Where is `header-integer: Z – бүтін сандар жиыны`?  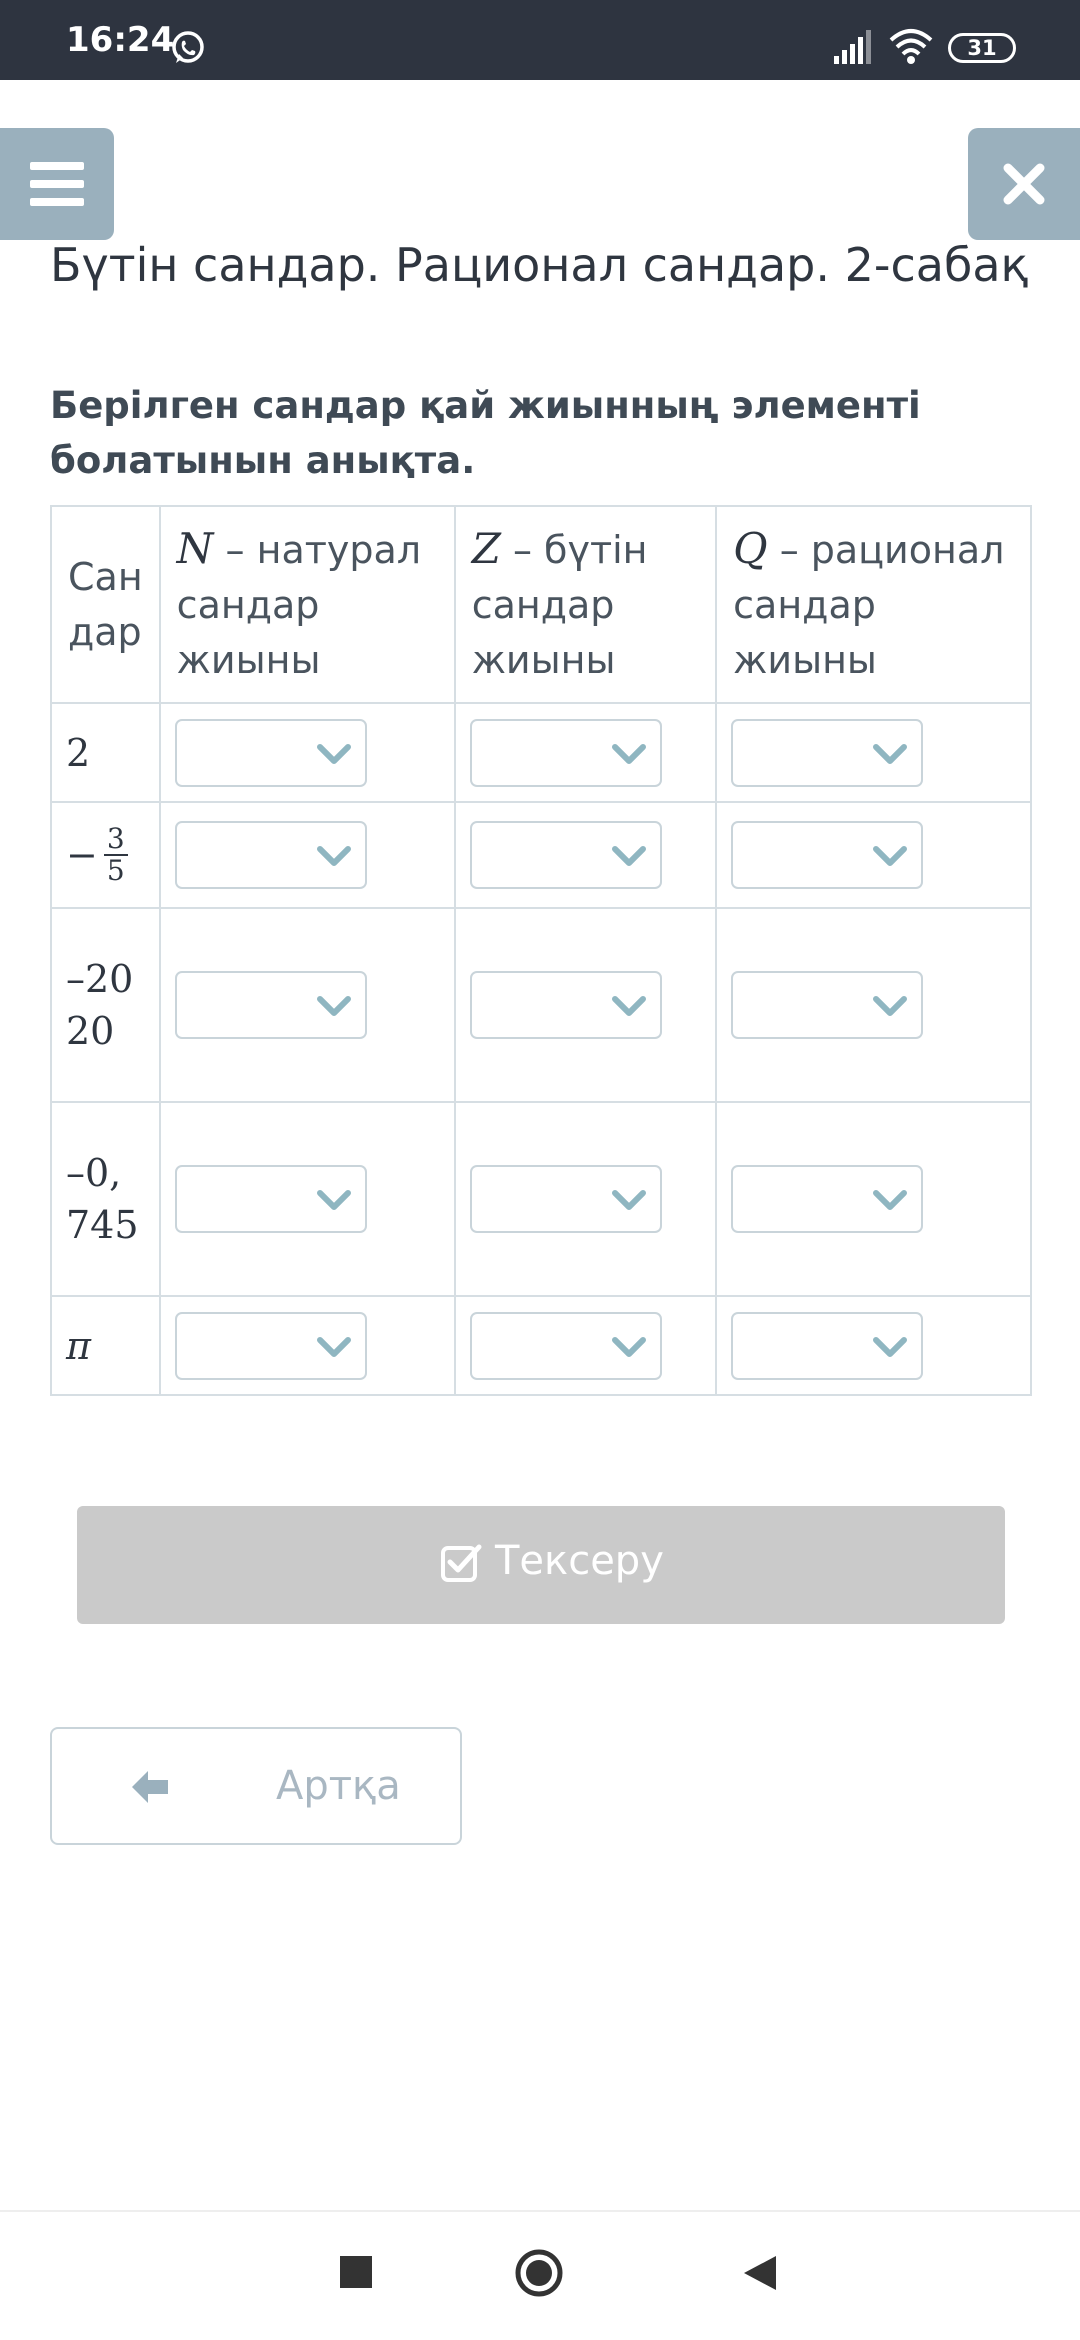 header-integer: Z – бүтін сандар жиыны is located at coordinates (585, 604).